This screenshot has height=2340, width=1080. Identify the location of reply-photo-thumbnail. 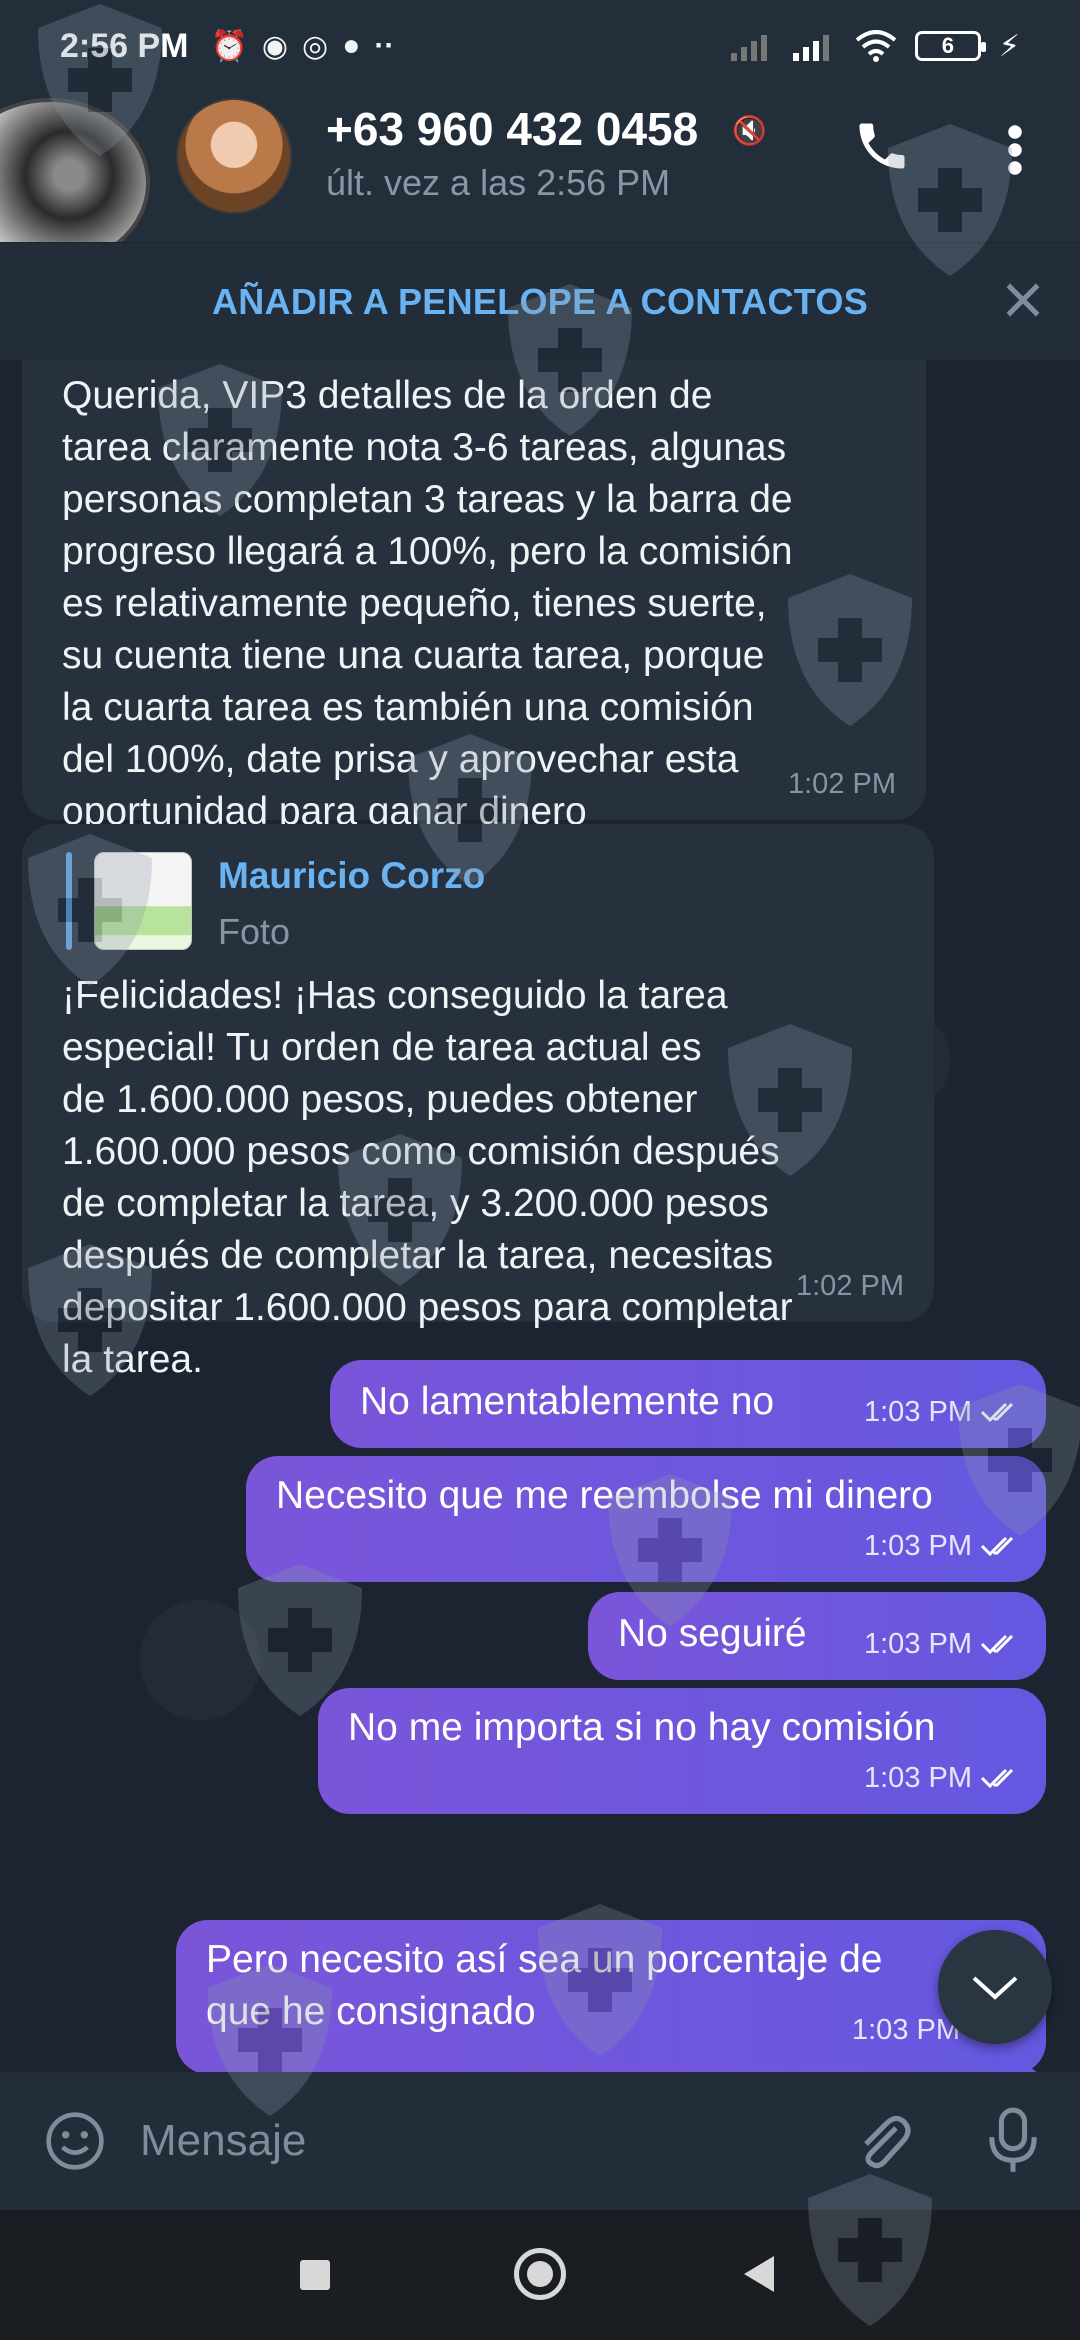
(143, 901).